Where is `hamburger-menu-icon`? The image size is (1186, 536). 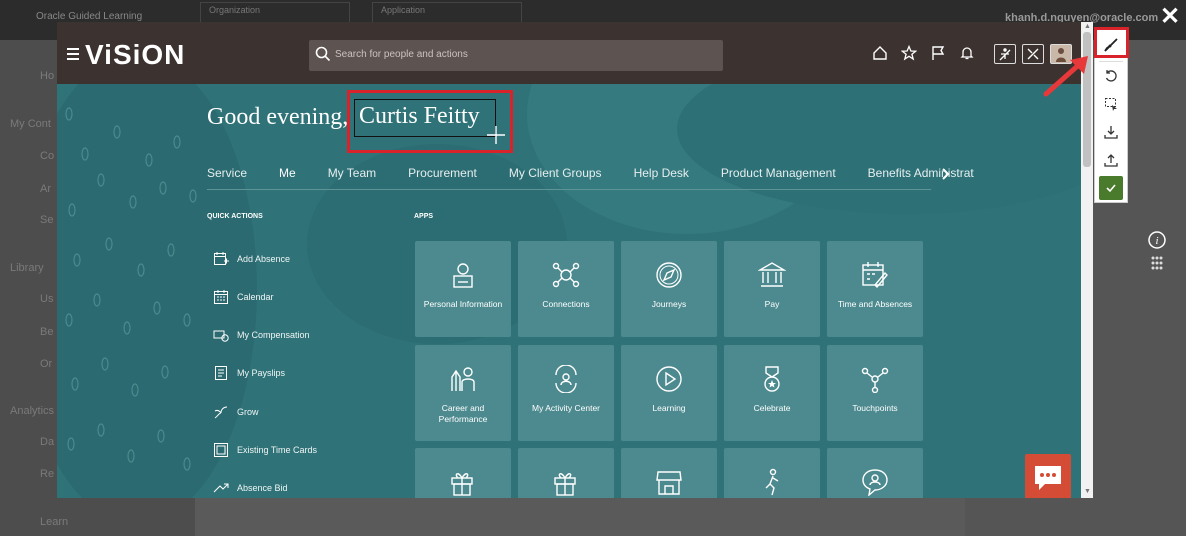
hamburger-menu-icon is located at coordinates (73, 55).